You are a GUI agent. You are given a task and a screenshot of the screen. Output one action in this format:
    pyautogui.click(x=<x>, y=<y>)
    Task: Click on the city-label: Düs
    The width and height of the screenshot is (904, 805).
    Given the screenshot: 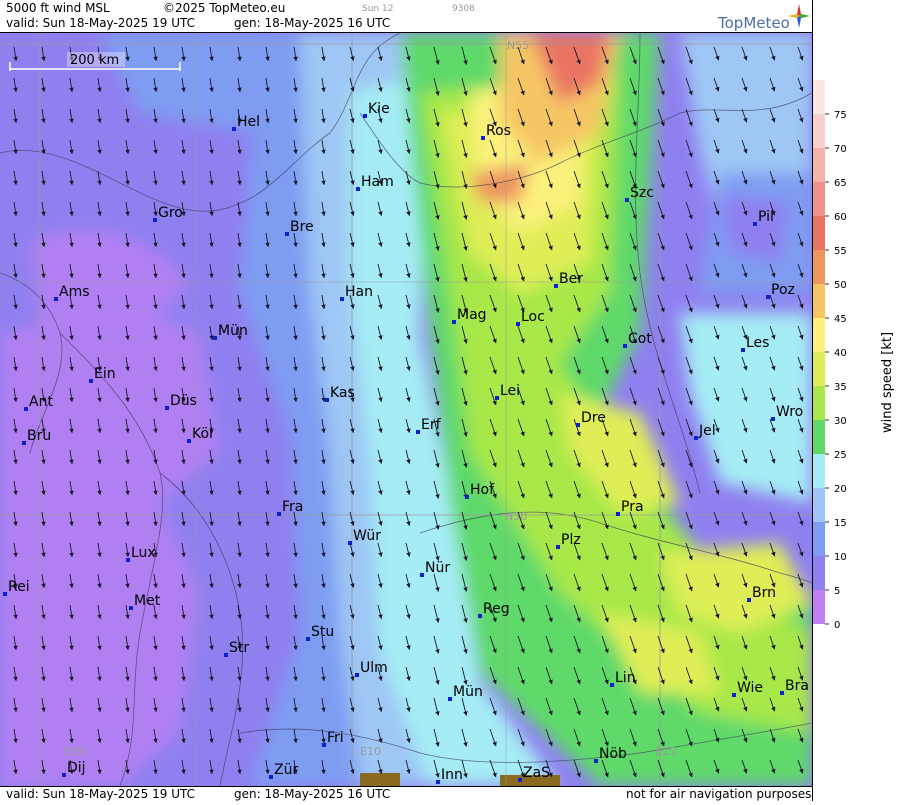 What is the action you would take?
    pyautogui.click(x=183, y=401)
    